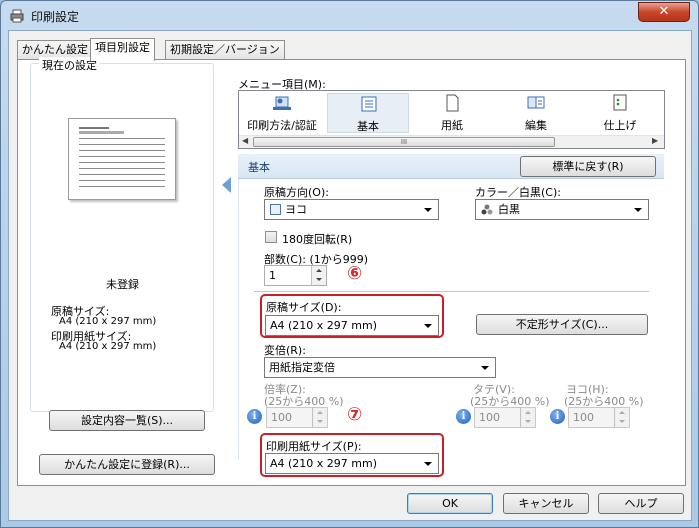 The height and width of the screenshot is (528, 699). I want to click on ok-button: OK, so click(450, 503).